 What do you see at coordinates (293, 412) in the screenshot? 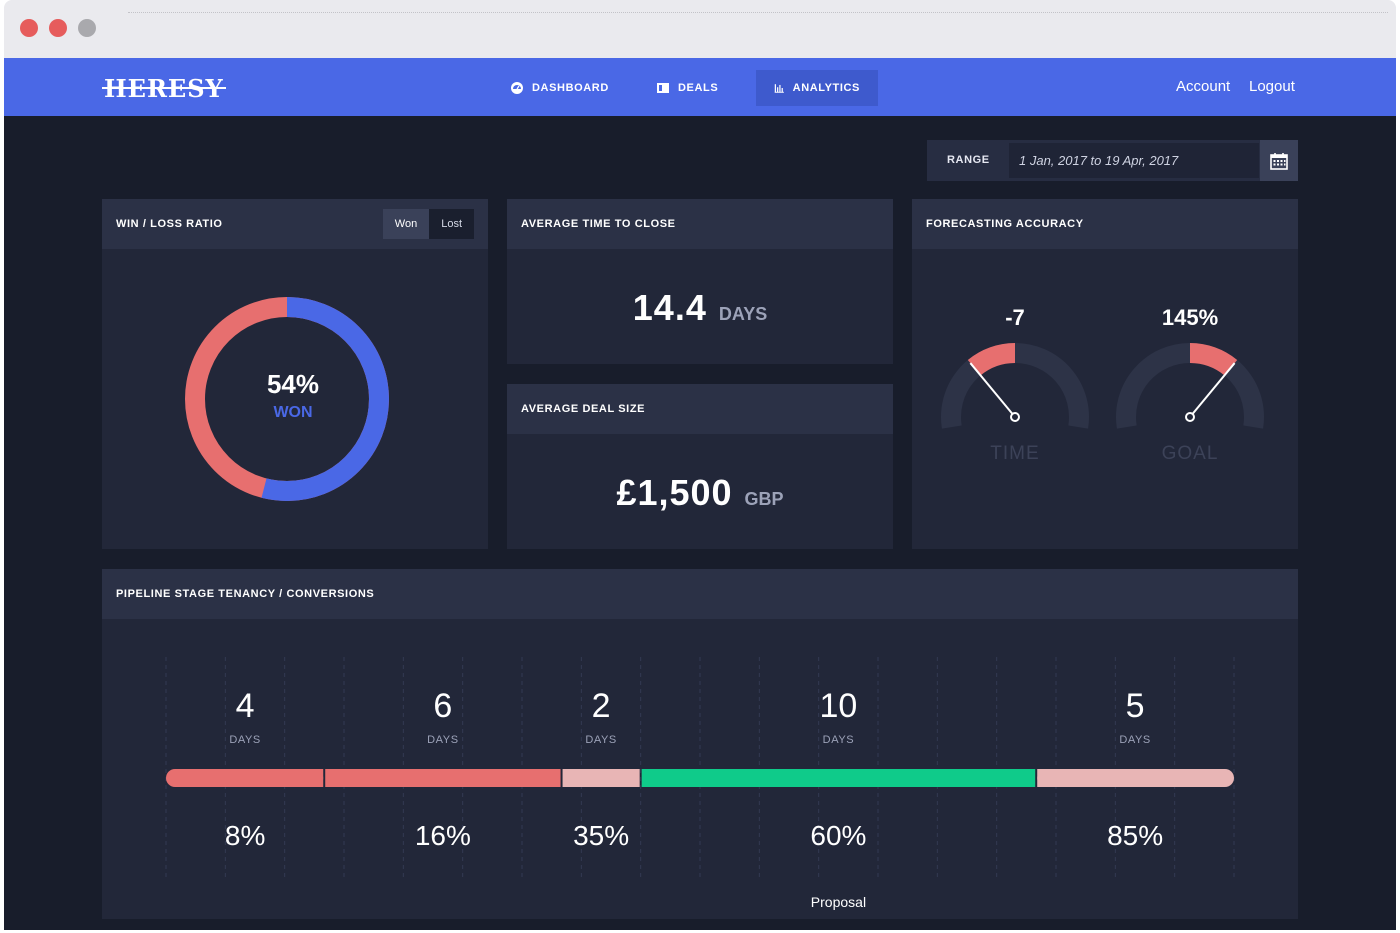
I see `won-label: WON` at bounding box center [293, 412].